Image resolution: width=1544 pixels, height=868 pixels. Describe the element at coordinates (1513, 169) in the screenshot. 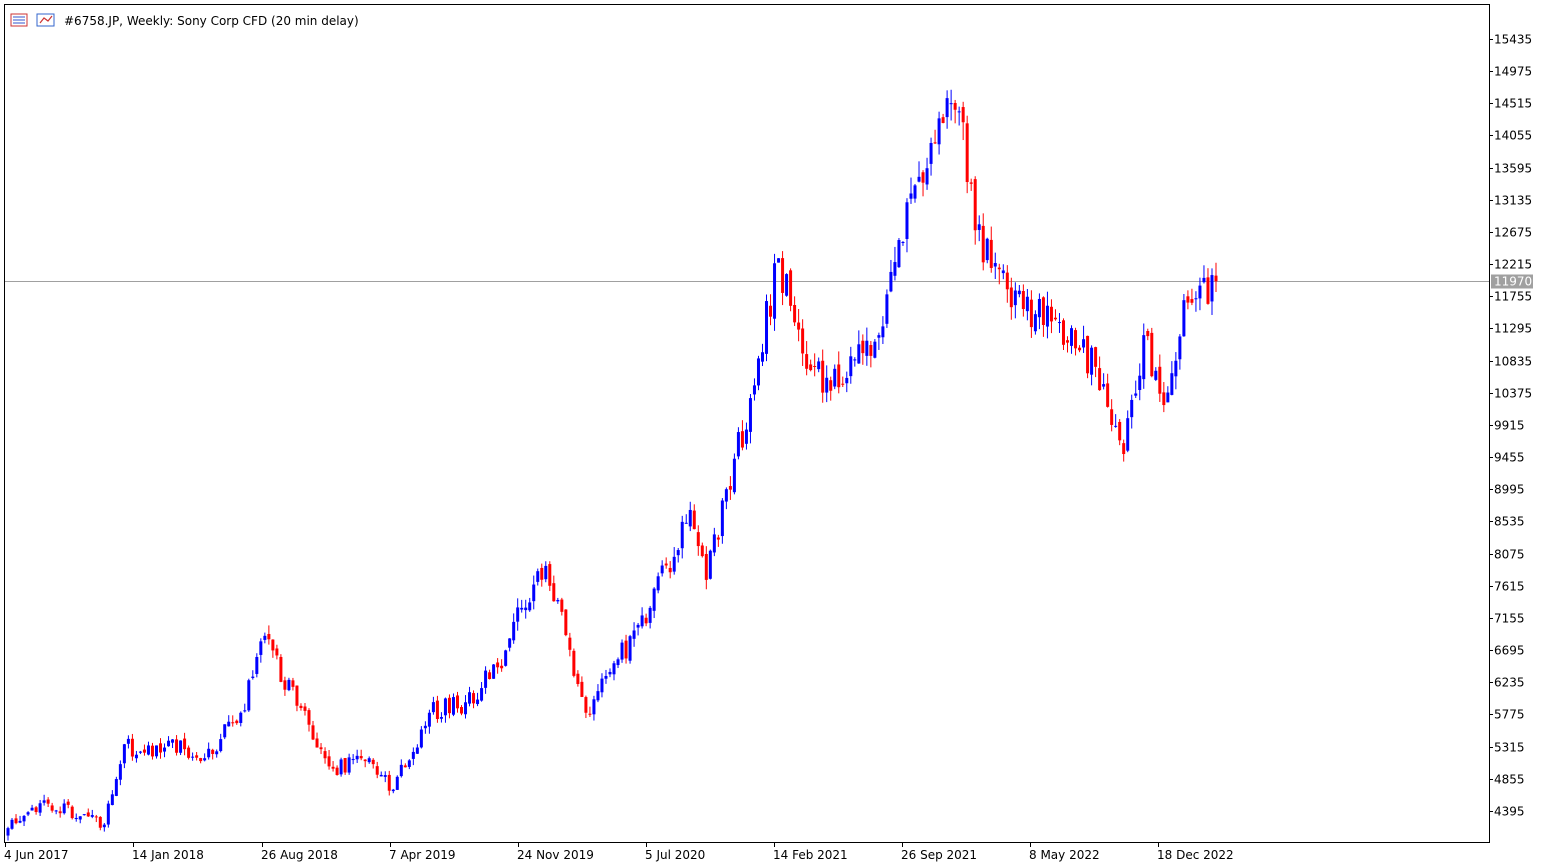

I see `y-tick-label: 13595` at that location.